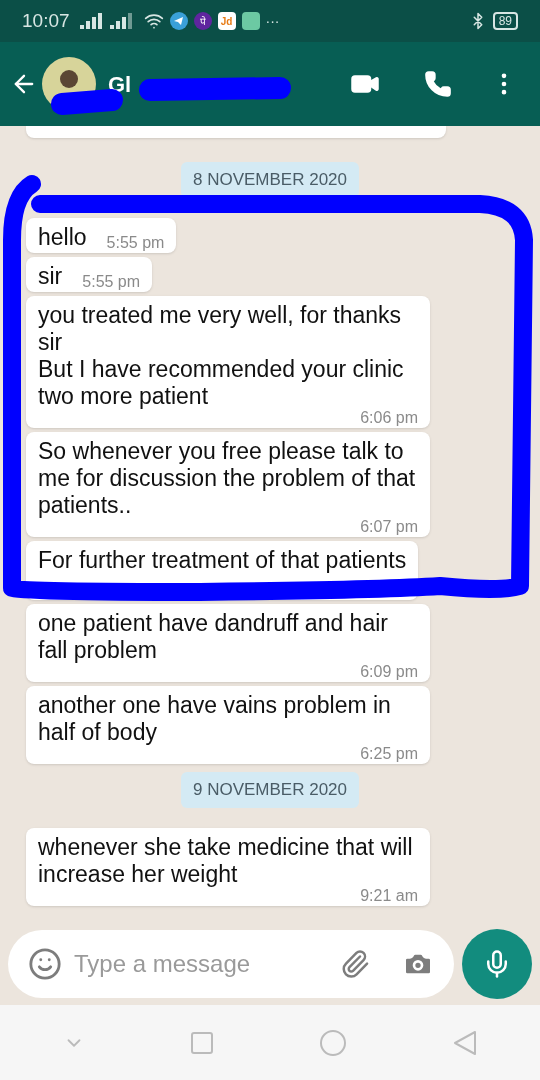 Image resolution: width=540 pixels, height=1080 pixels. Describe the element at coordinates (213, 637) in the screenshot. I see `message-text: one patient have dandruff and hair fall problem` at that location.